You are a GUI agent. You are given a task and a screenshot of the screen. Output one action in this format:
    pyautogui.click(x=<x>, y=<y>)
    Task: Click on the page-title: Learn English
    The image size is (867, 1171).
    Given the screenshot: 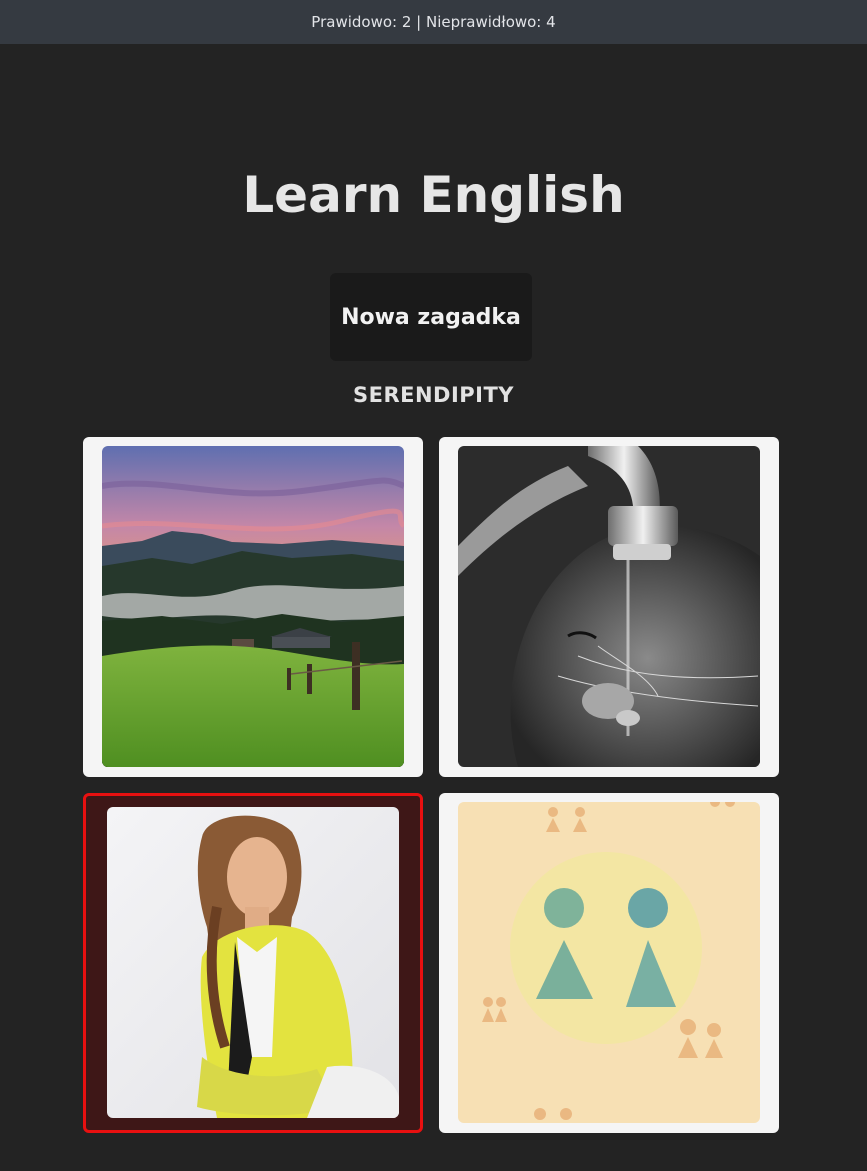 What is the action you would take?
    pyautogui.click(x=433, y=195)
    